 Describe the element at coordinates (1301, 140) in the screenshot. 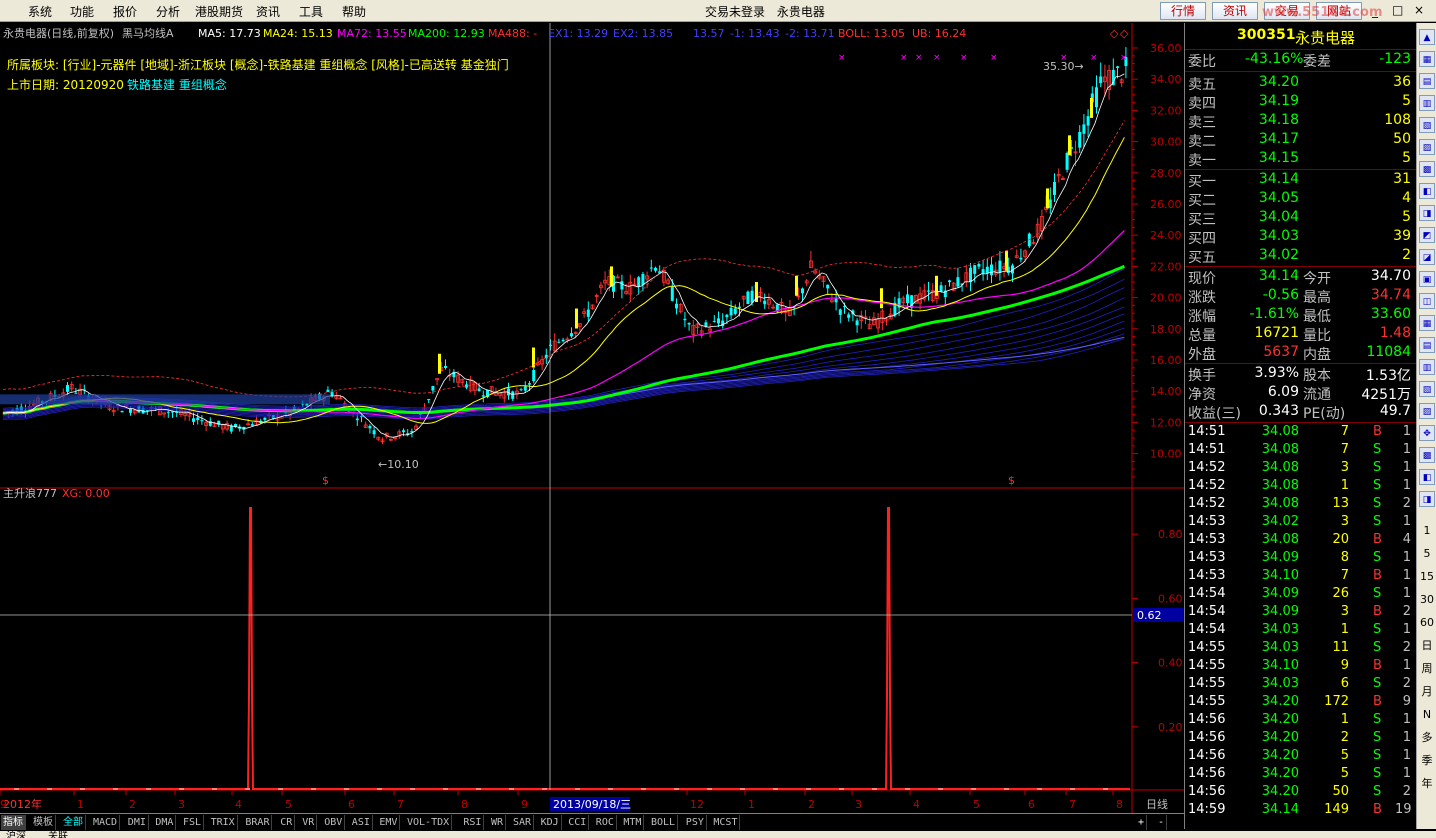

I see `ask-row: 卖二 34.17 50` at that location.